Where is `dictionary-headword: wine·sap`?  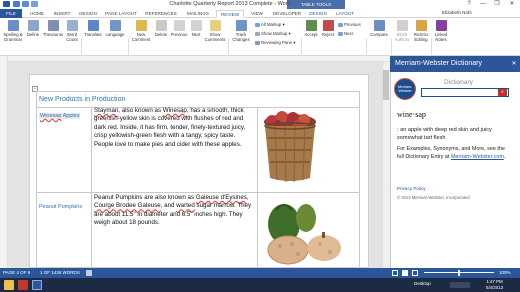 dictionary-headword: wine·sap is located at coordinates (411, 114).